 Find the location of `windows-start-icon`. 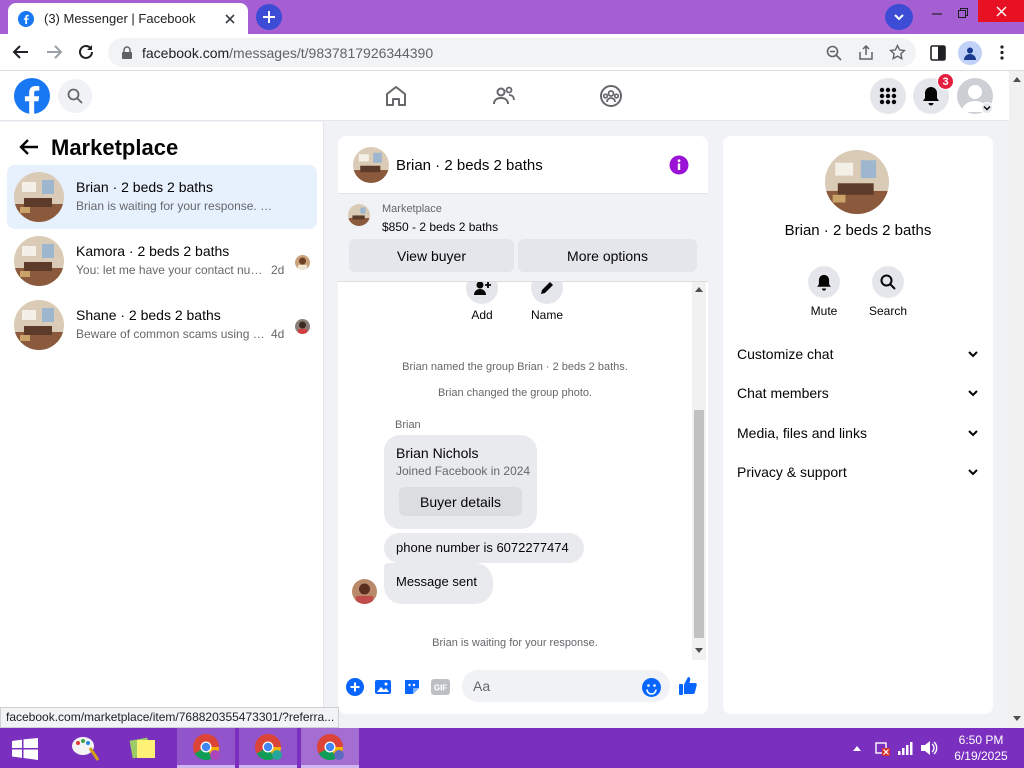

windows-start-icon is located at coordinates (25, 749).